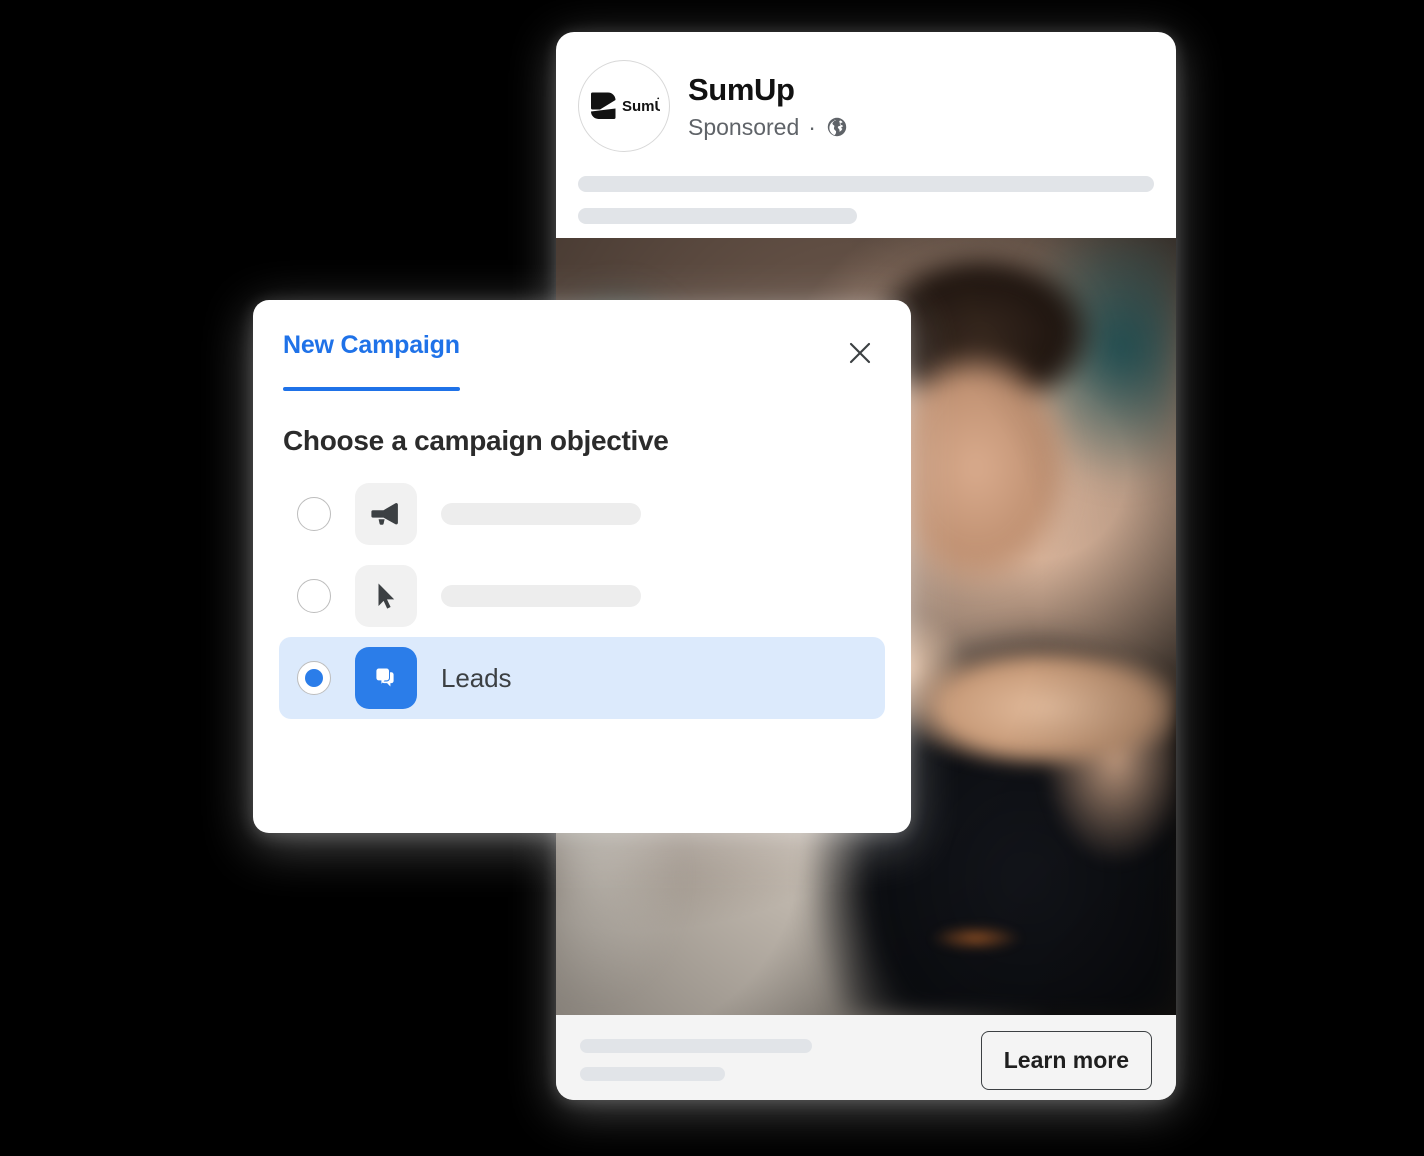 The height and width of the screenshot is (1156, 1424). I want to click on close-icon, so click(860, 353).